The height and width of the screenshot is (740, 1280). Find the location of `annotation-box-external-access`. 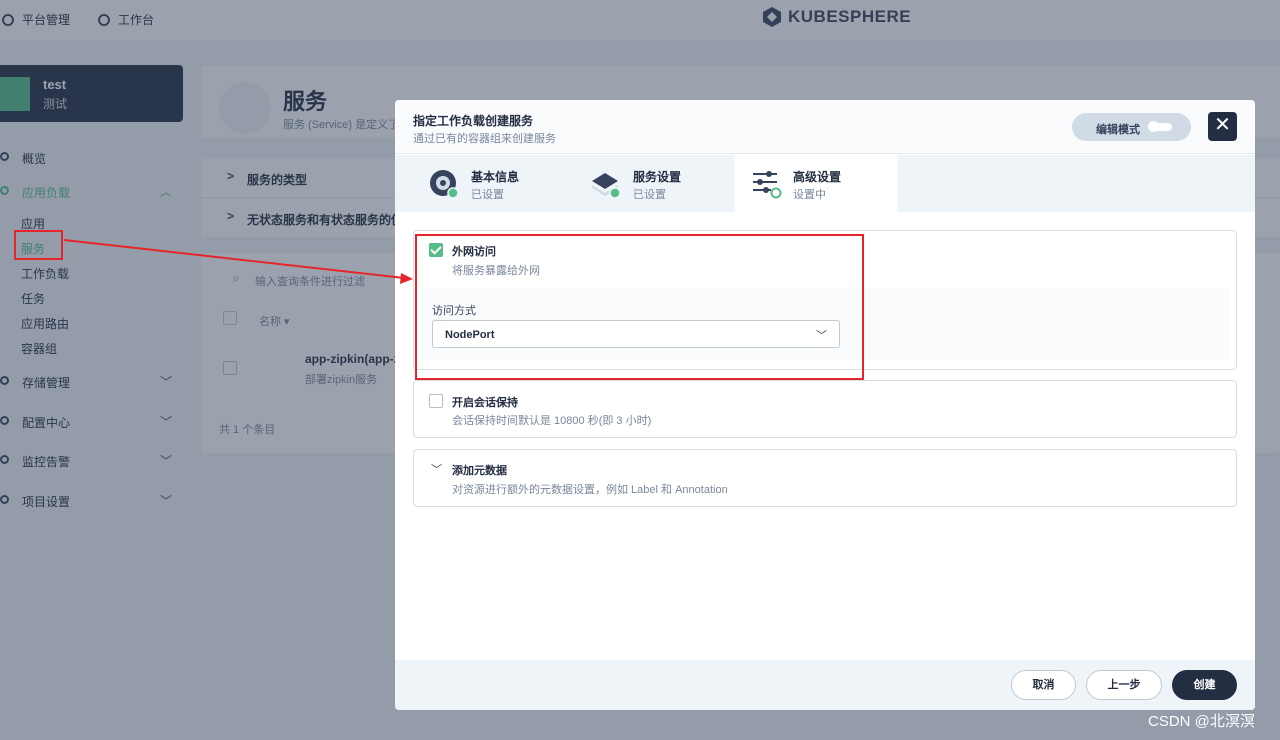

annotation-box-external-access is located at coordinates (639, 307).